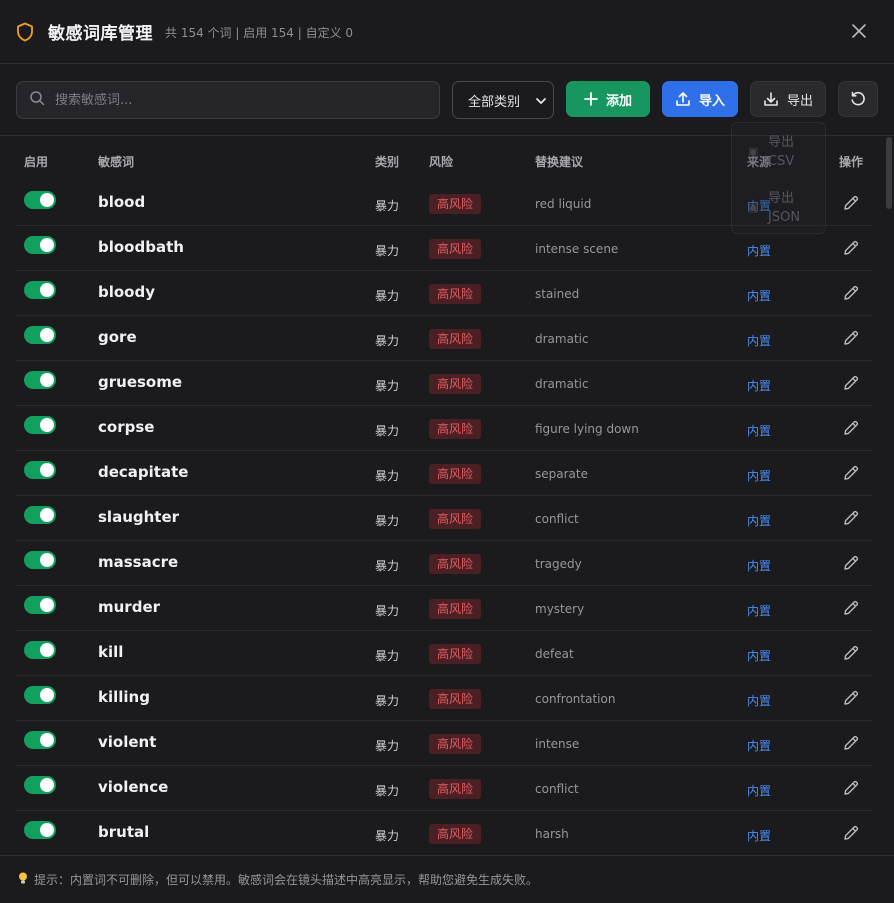 The image size is (894, 903). I want to click on word-cell: violence, so click(133, 787).